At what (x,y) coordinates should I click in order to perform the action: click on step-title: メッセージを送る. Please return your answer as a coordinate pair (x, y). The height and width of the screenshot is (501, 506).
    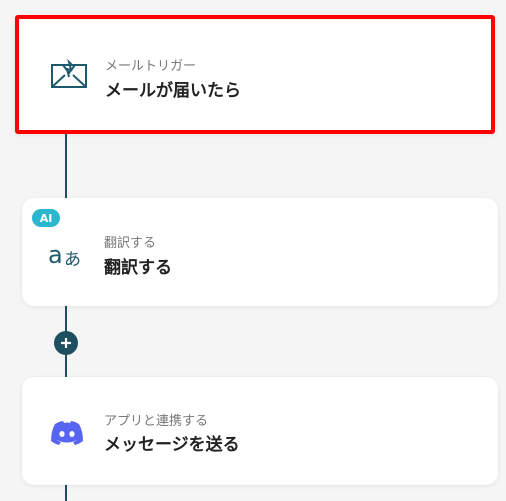
    Looking at the image, I should click on (172, 445).